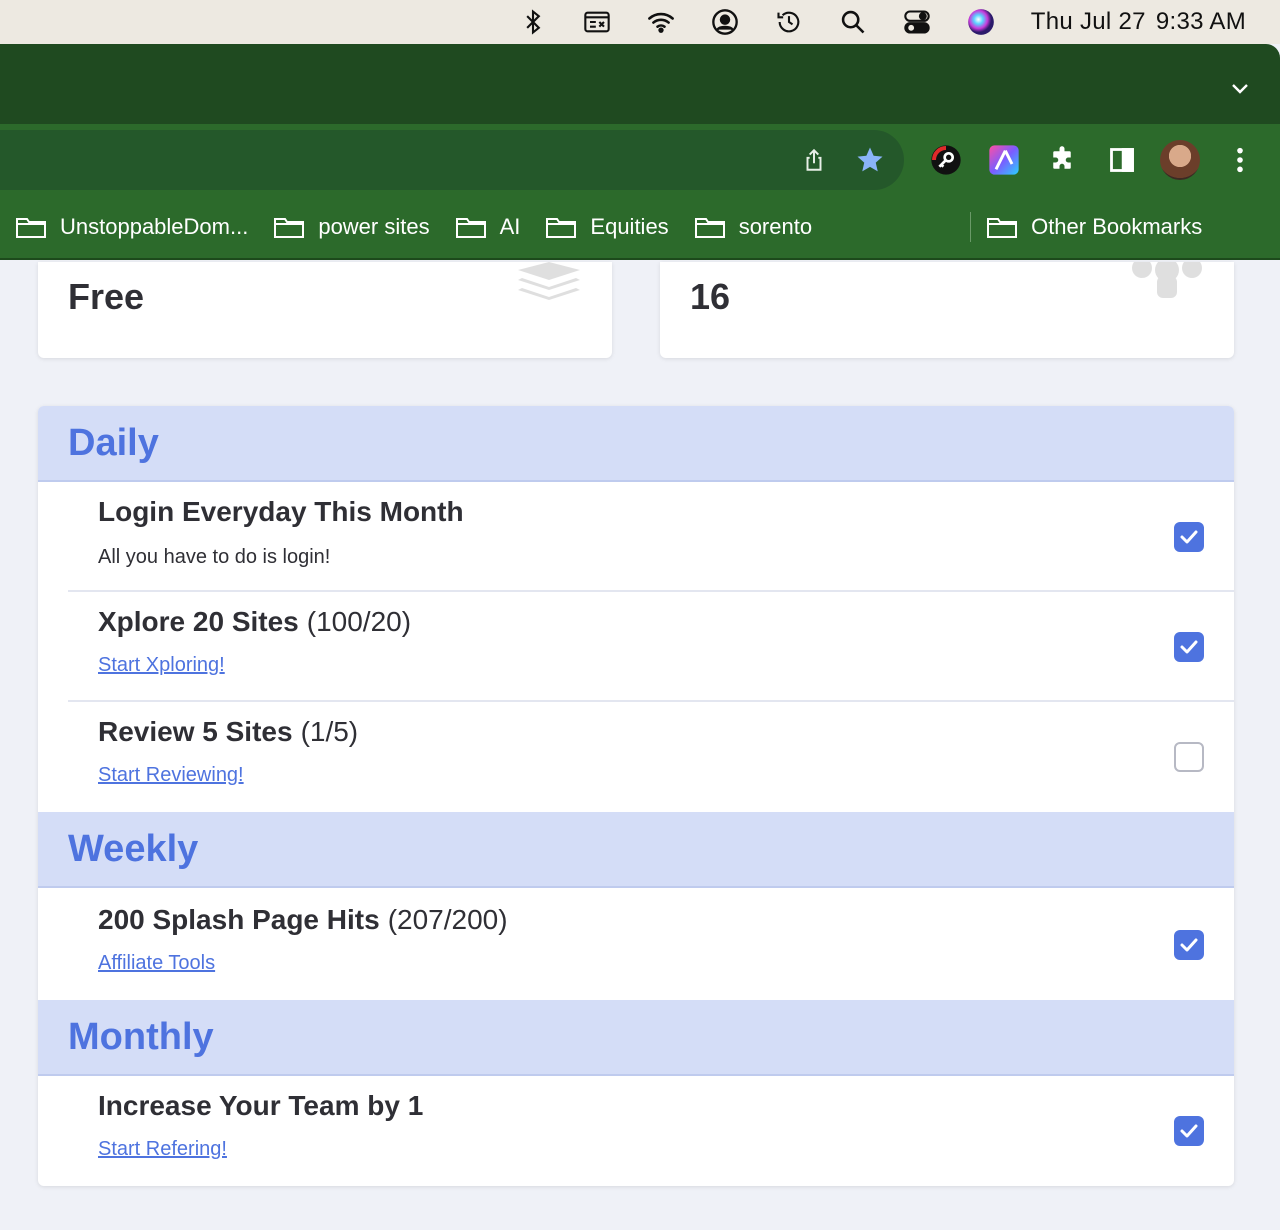  I want to click on daily-section-header: Daily, so click(636, 444).